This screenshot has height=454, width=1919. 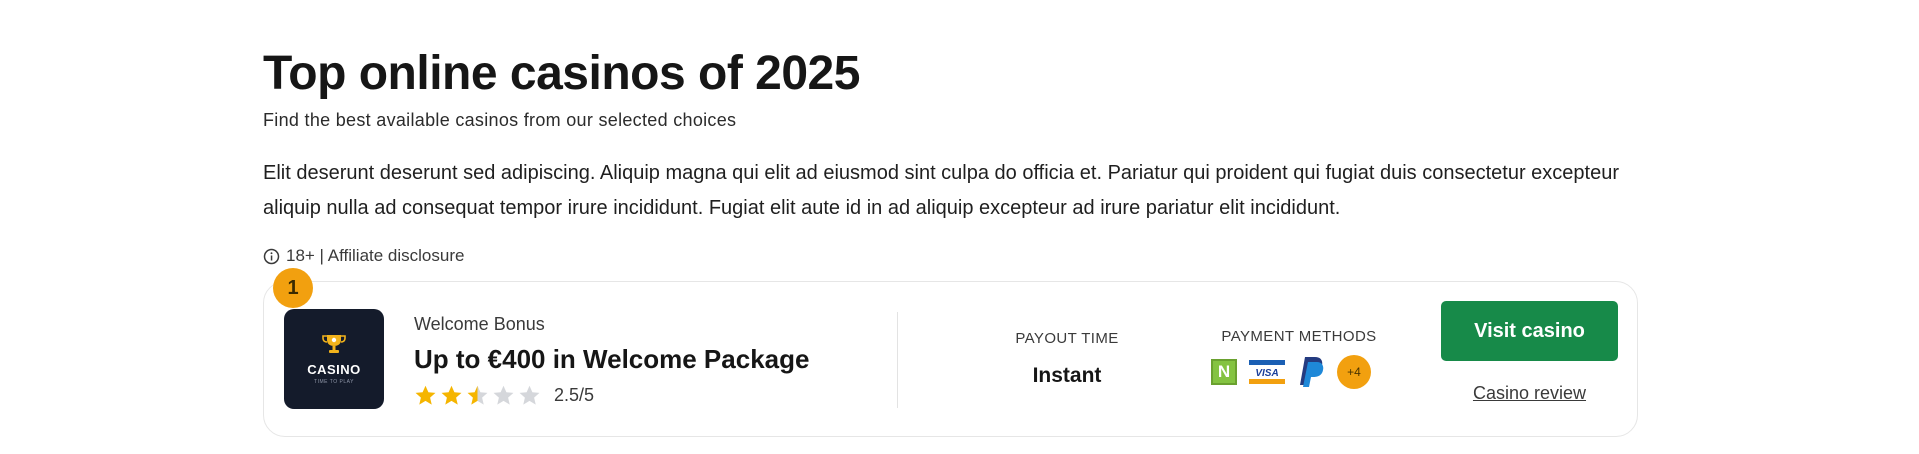 I want to click on rating-value: 2.5/5, so click(x=574, y=395).